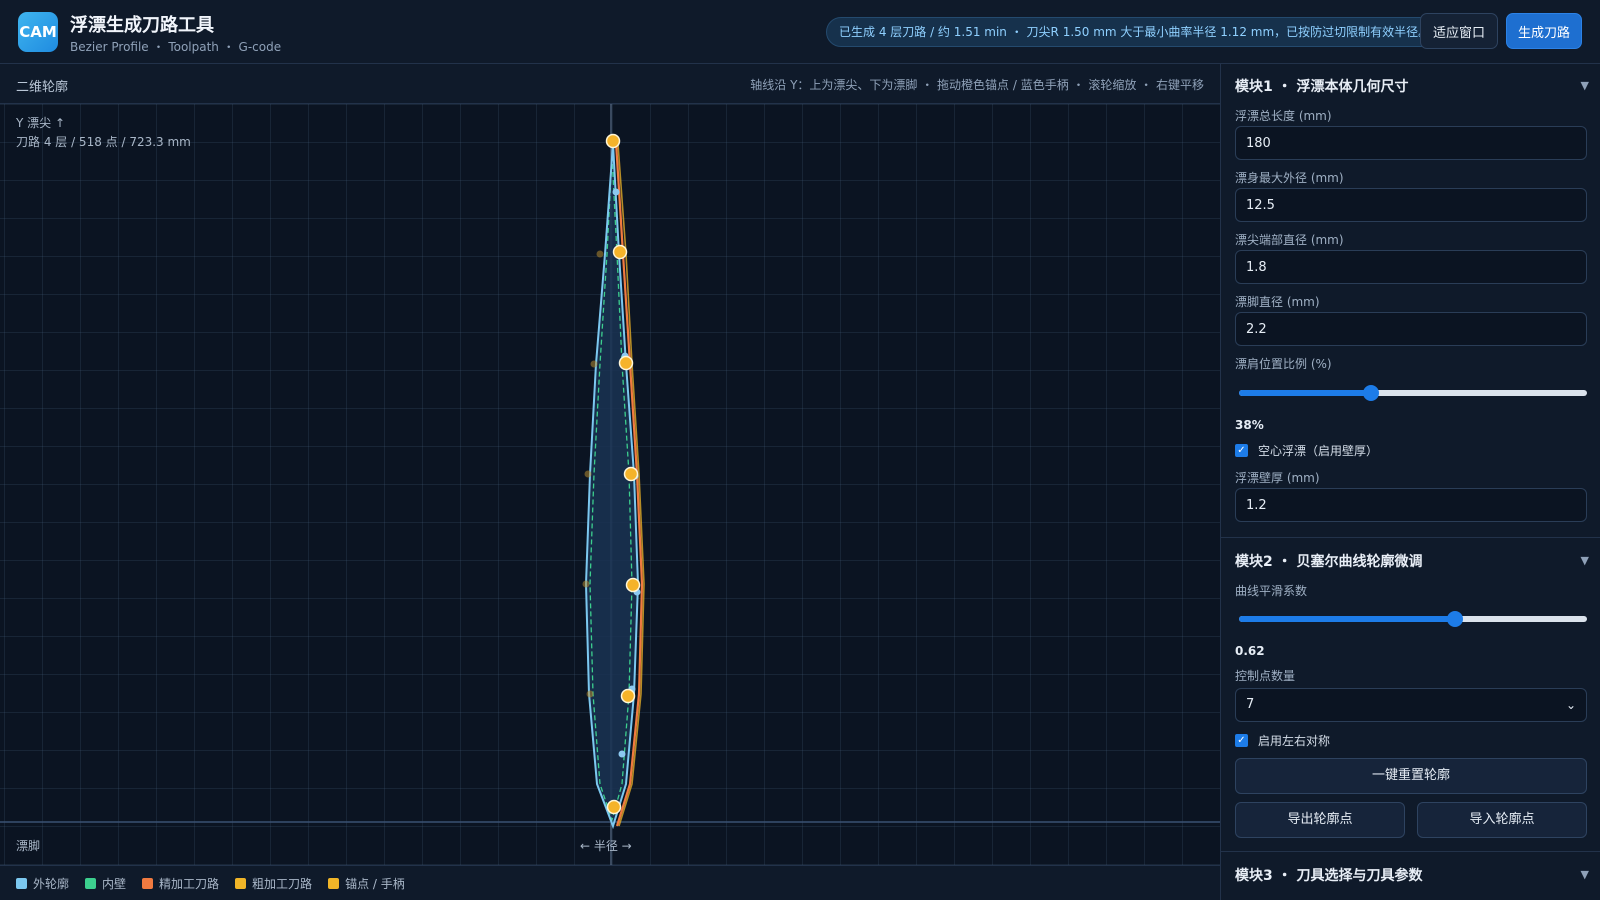 This screenshot has height=900, width=1600. Describe the element at coordinates (1294, 741) in the screenshot. I see `symmetric-label: 启用左右对称` at that location.